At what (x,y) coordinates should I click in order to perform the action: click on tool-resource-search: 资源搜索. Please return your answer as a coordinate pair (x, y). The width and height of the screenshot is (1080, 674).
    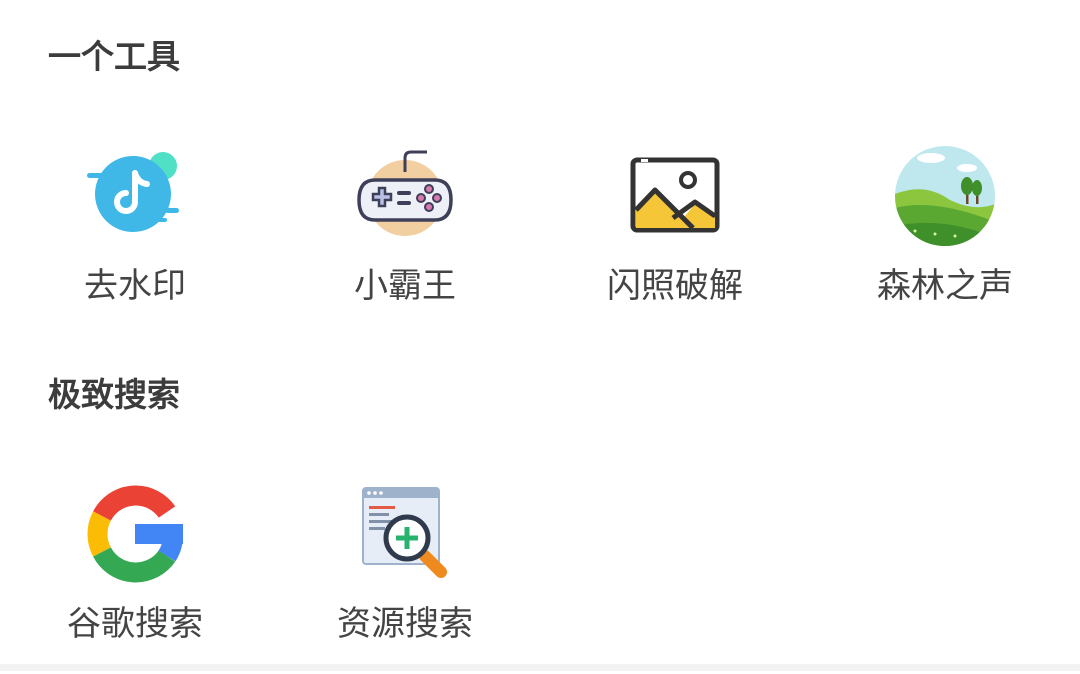
    Looking at the image, I should click on (405, 579).